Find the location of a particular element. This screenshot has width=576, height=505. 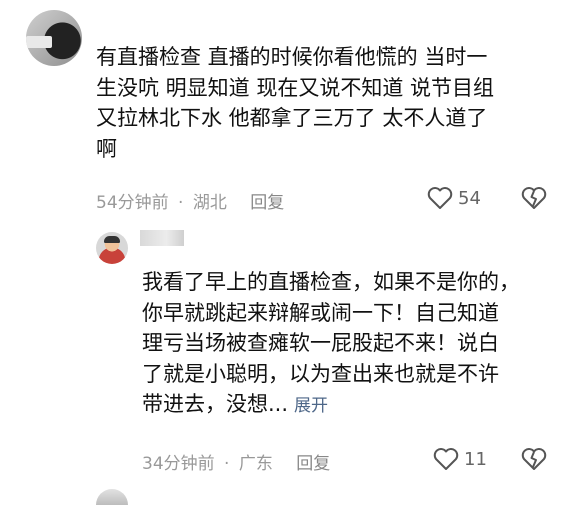

comment-location: 广东 is located at coordinates (255, 464).